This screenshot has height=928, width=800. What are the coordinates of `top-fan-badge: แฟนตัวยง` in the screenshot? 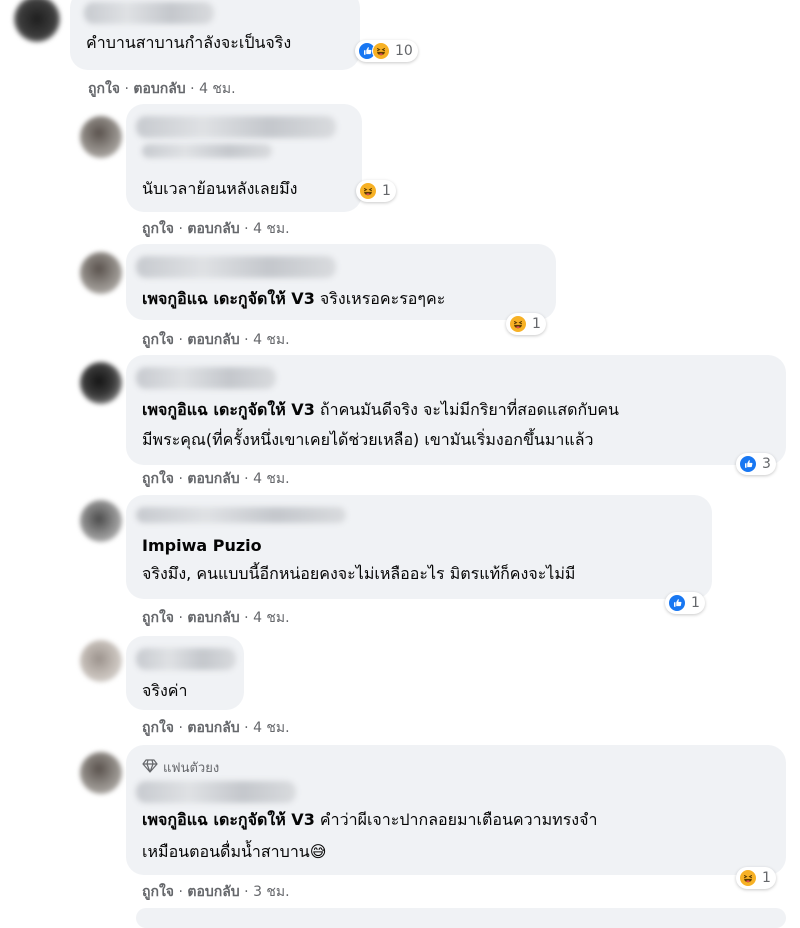 It's located at (180, 767).